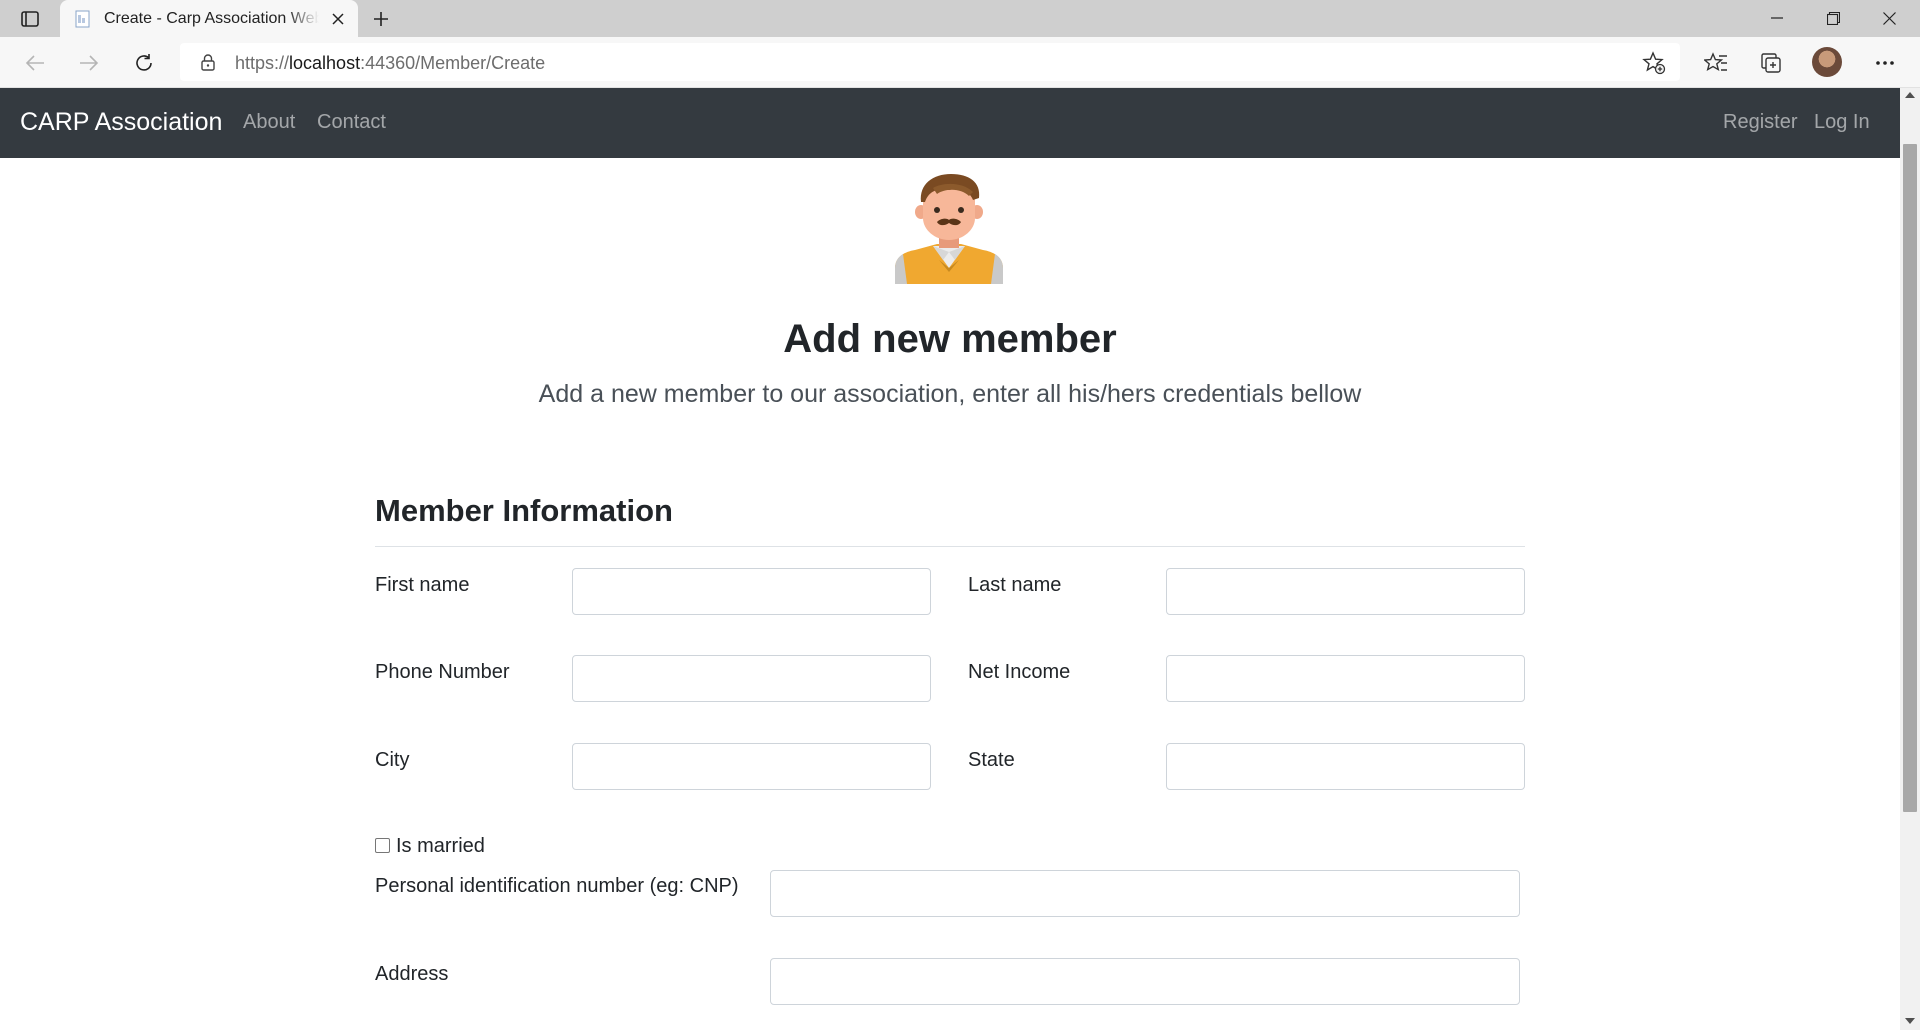 The width and height of the screenshot is (1920, 1030). I want to click on profile-avatar, so click(1827, 62).